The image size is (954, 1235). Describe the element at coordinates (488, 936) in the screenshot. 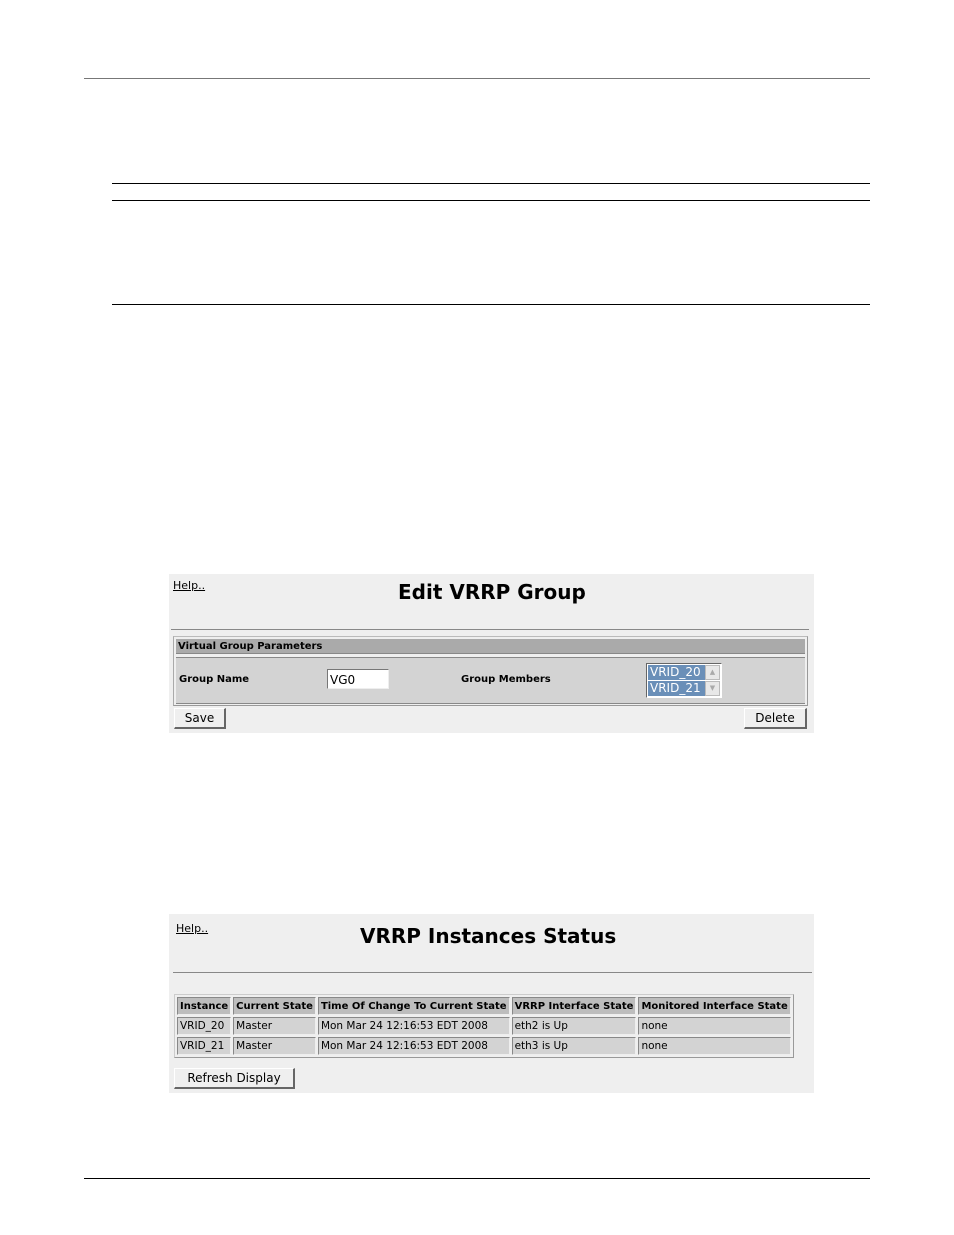

I see `page-title: VRRP Instances Status` at that location.